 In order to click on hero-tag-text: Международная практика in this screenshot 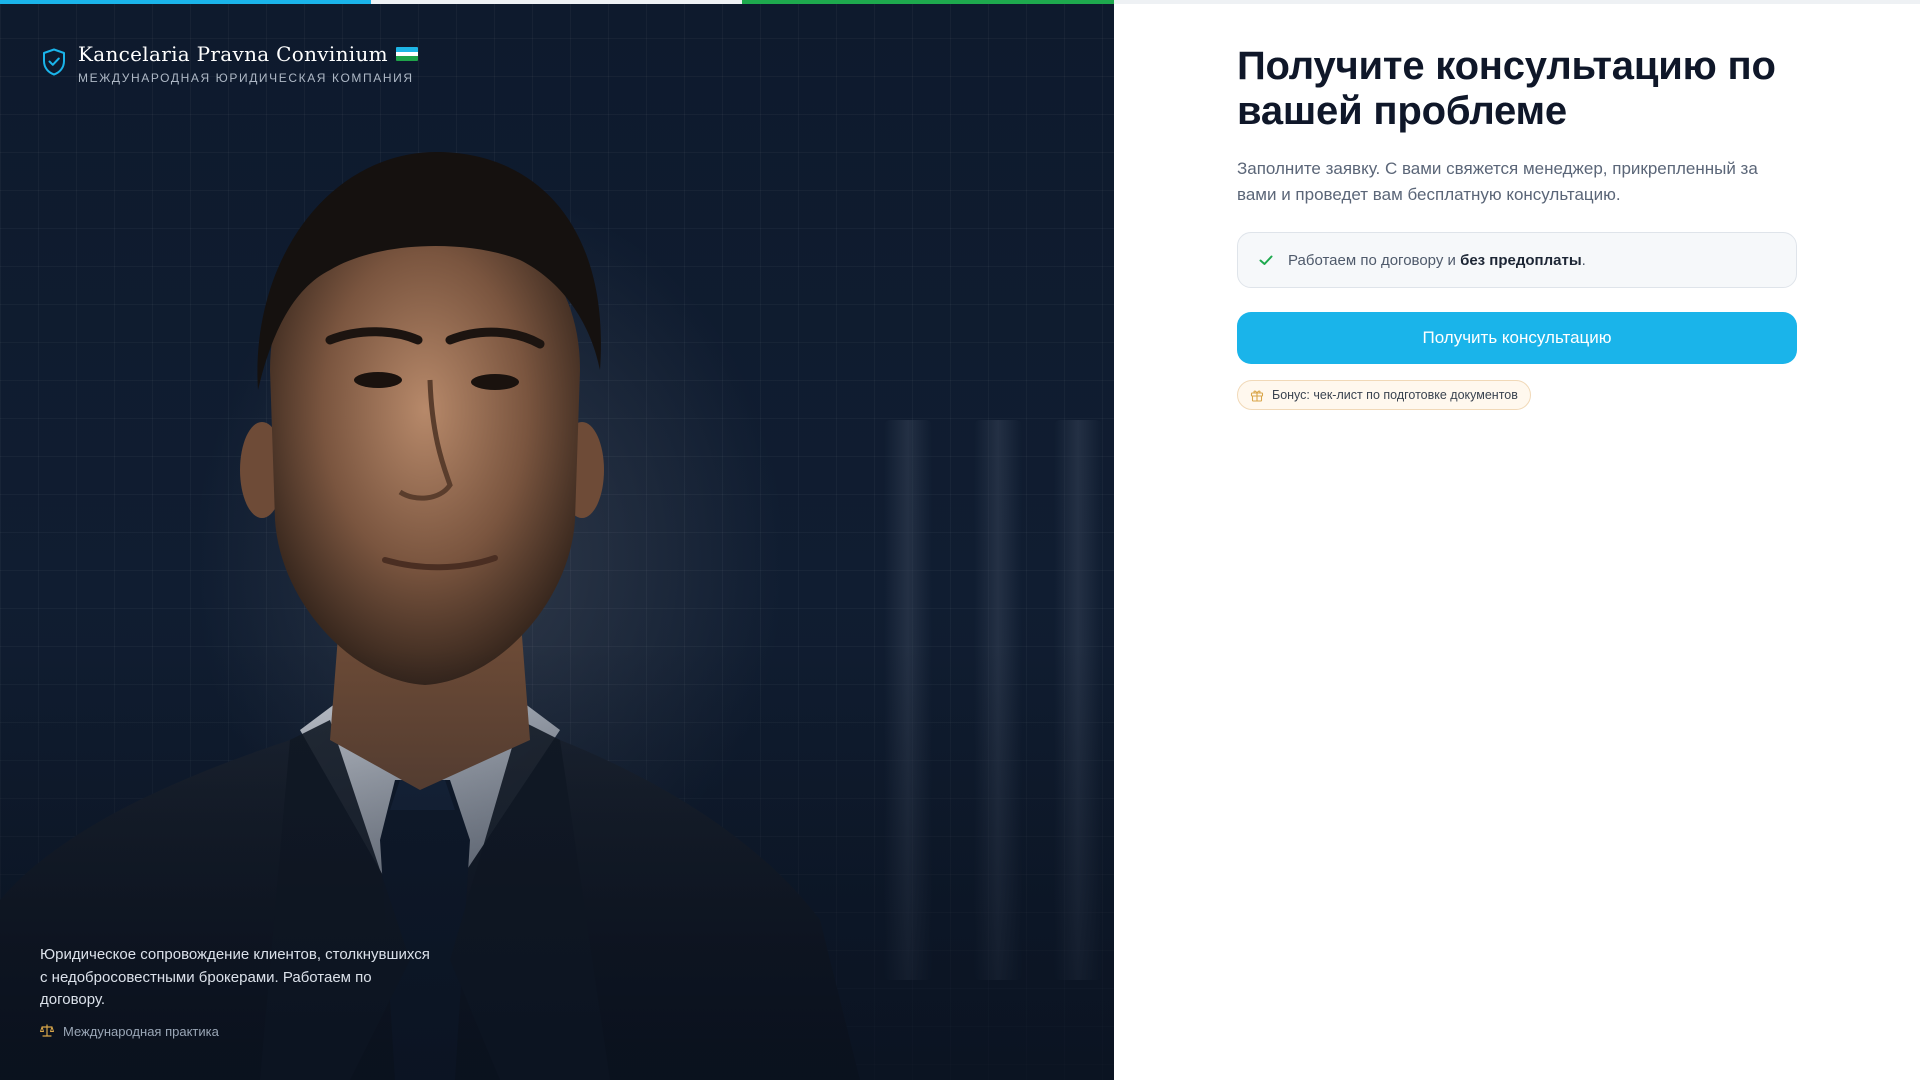, I will do `click(141, 1031)`.